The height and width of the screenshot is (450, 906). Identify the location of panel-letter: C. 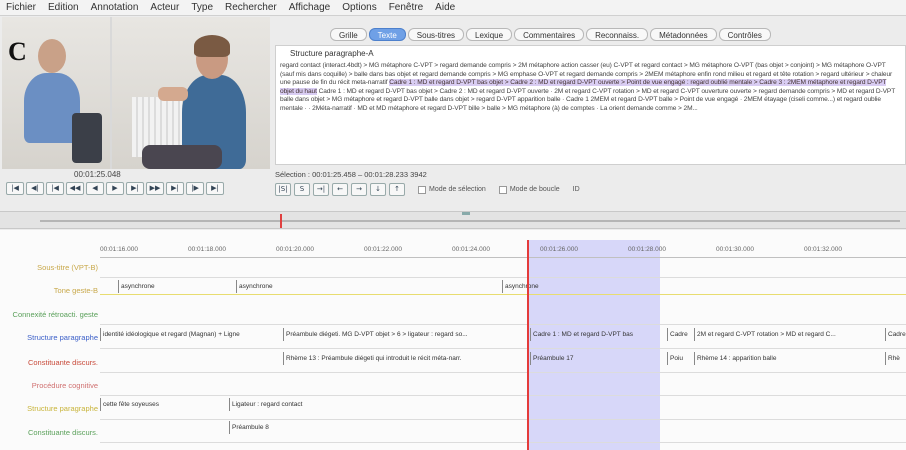
(17, 51).